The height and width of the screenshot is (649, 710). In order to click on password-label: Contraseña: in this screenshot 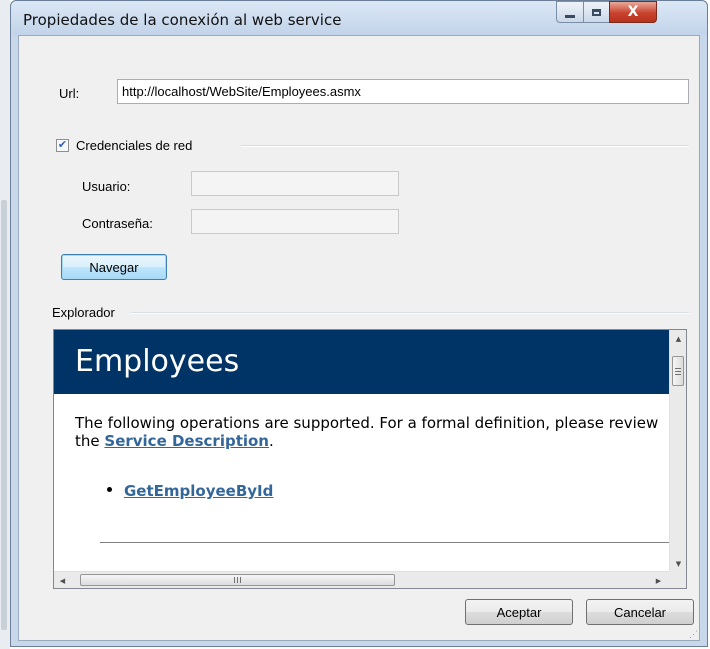, I will do `click(117, 223)`.